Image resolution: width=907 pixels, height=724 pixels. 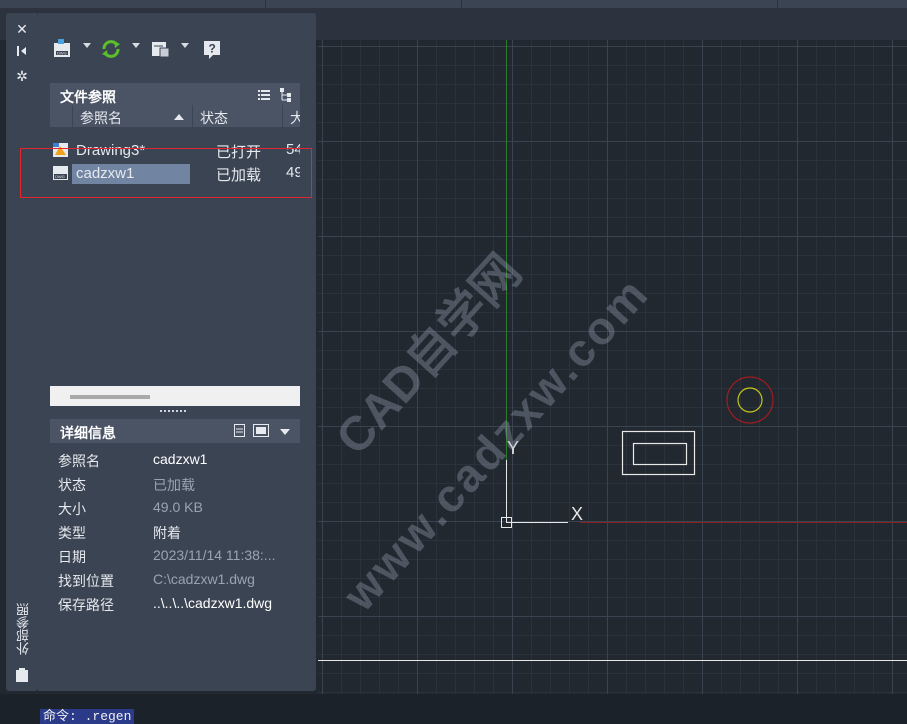 What do you see at coordinates (204, 579) in the screenshot?
I see `detail-value: C:\cadzxw1.dwg` at bounding box center [204, 579].